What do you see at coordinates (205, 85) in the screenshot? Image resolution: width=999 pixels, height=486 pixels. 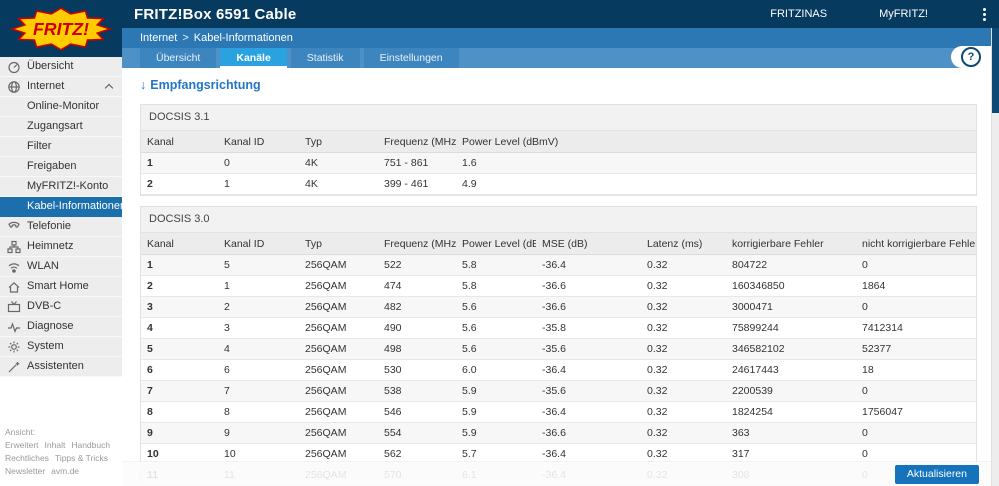 I see `section-title: Empfangsrichtung` at bounding box center [205, 85].